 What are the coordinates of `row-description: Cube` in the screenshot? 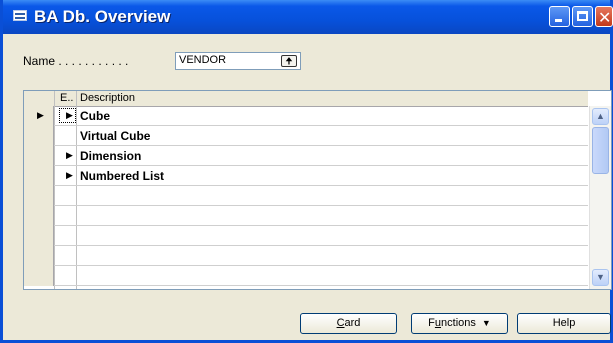 It's located at (95, 116).